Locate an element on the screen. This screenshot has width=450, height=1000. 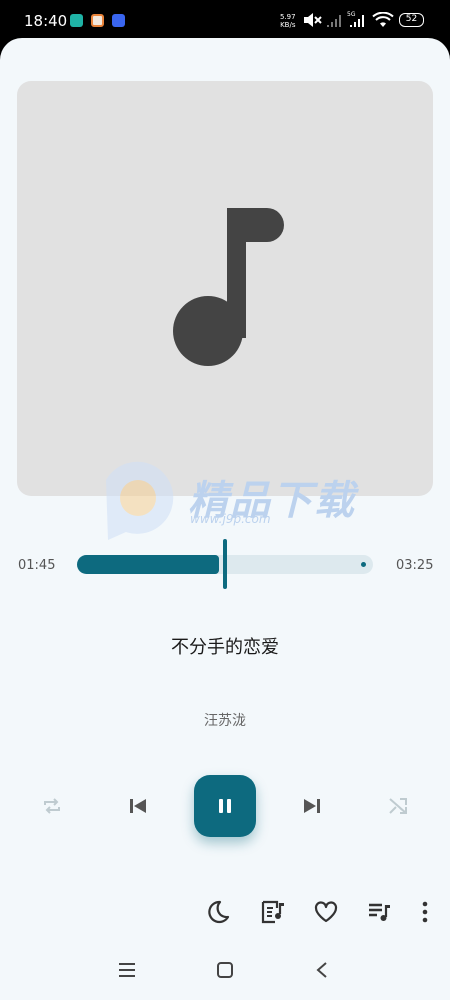
more-icon is located at coordinates (425, 912).